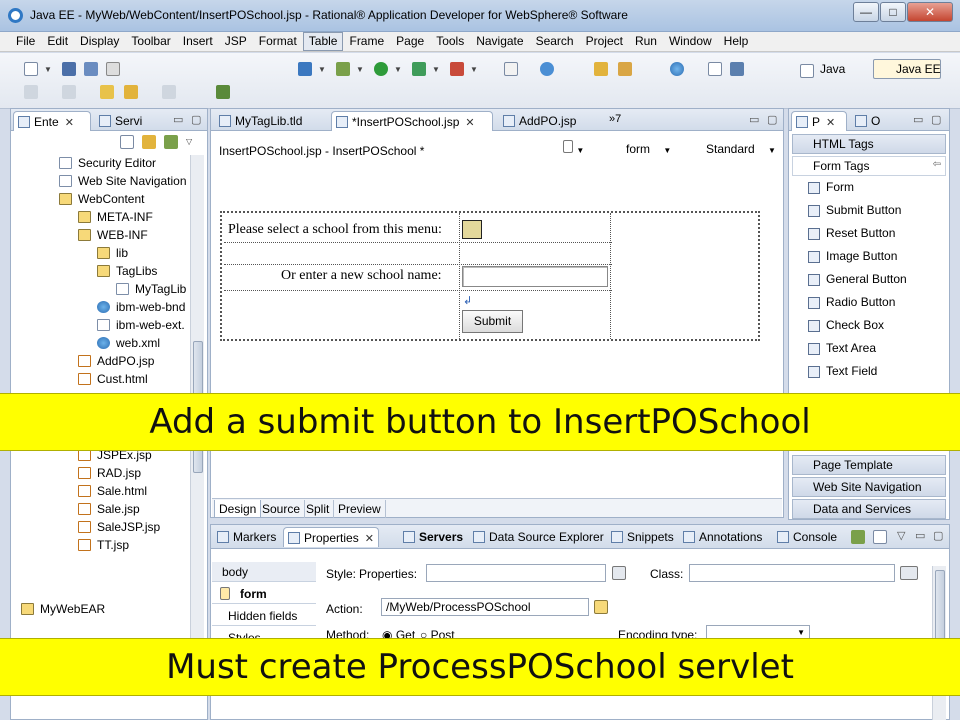 The width and height of the screenshot is (960, 720). What do you see at coordinates (131, 92) in the screenshot?
I see `back-arrow-icon` at bounding box center [131, 92].